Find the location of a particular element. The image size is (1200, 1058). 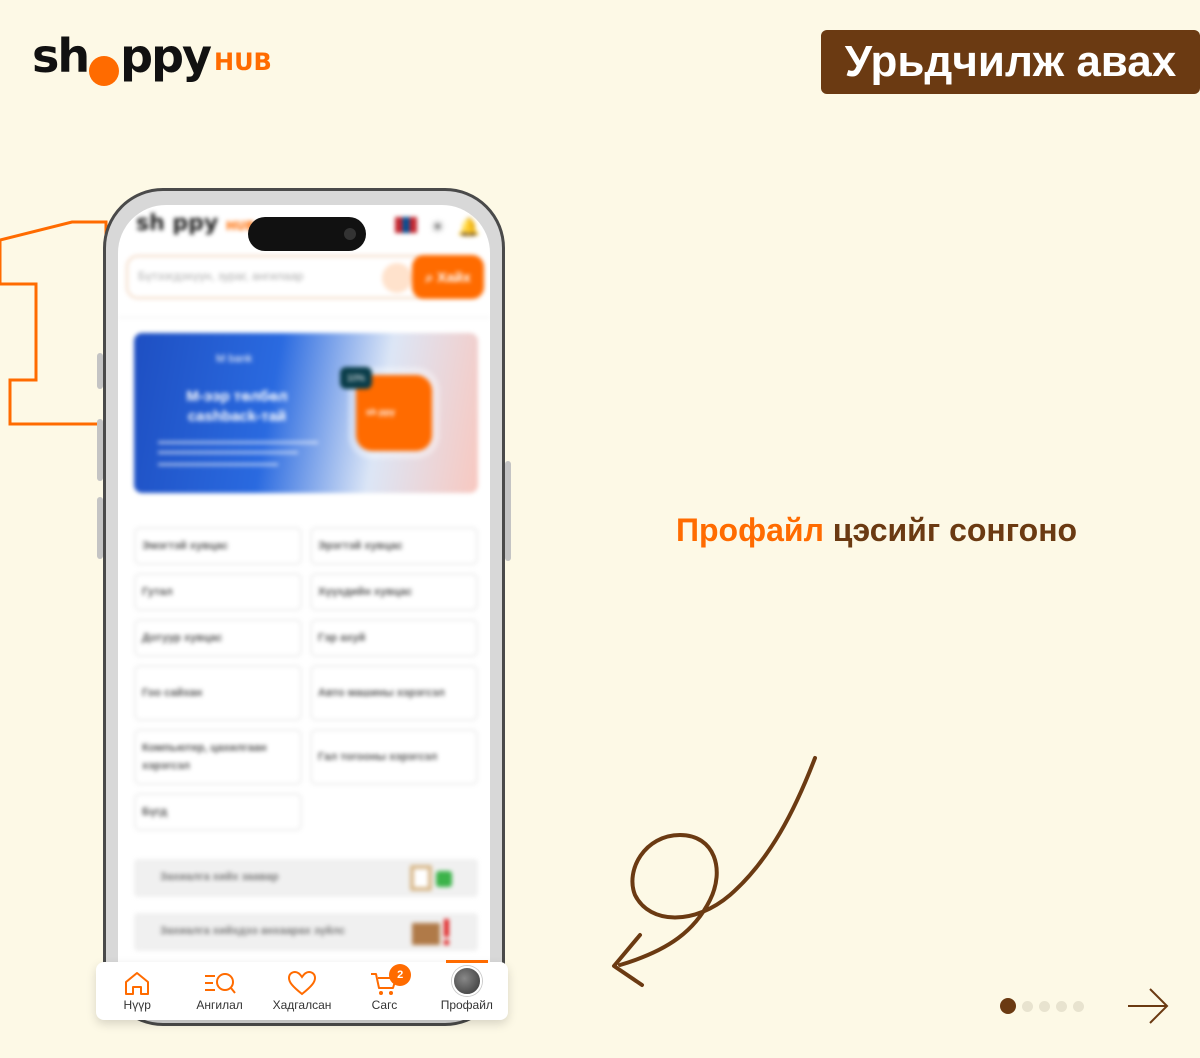

camera-search-icon is located at coordinates (397, 278).